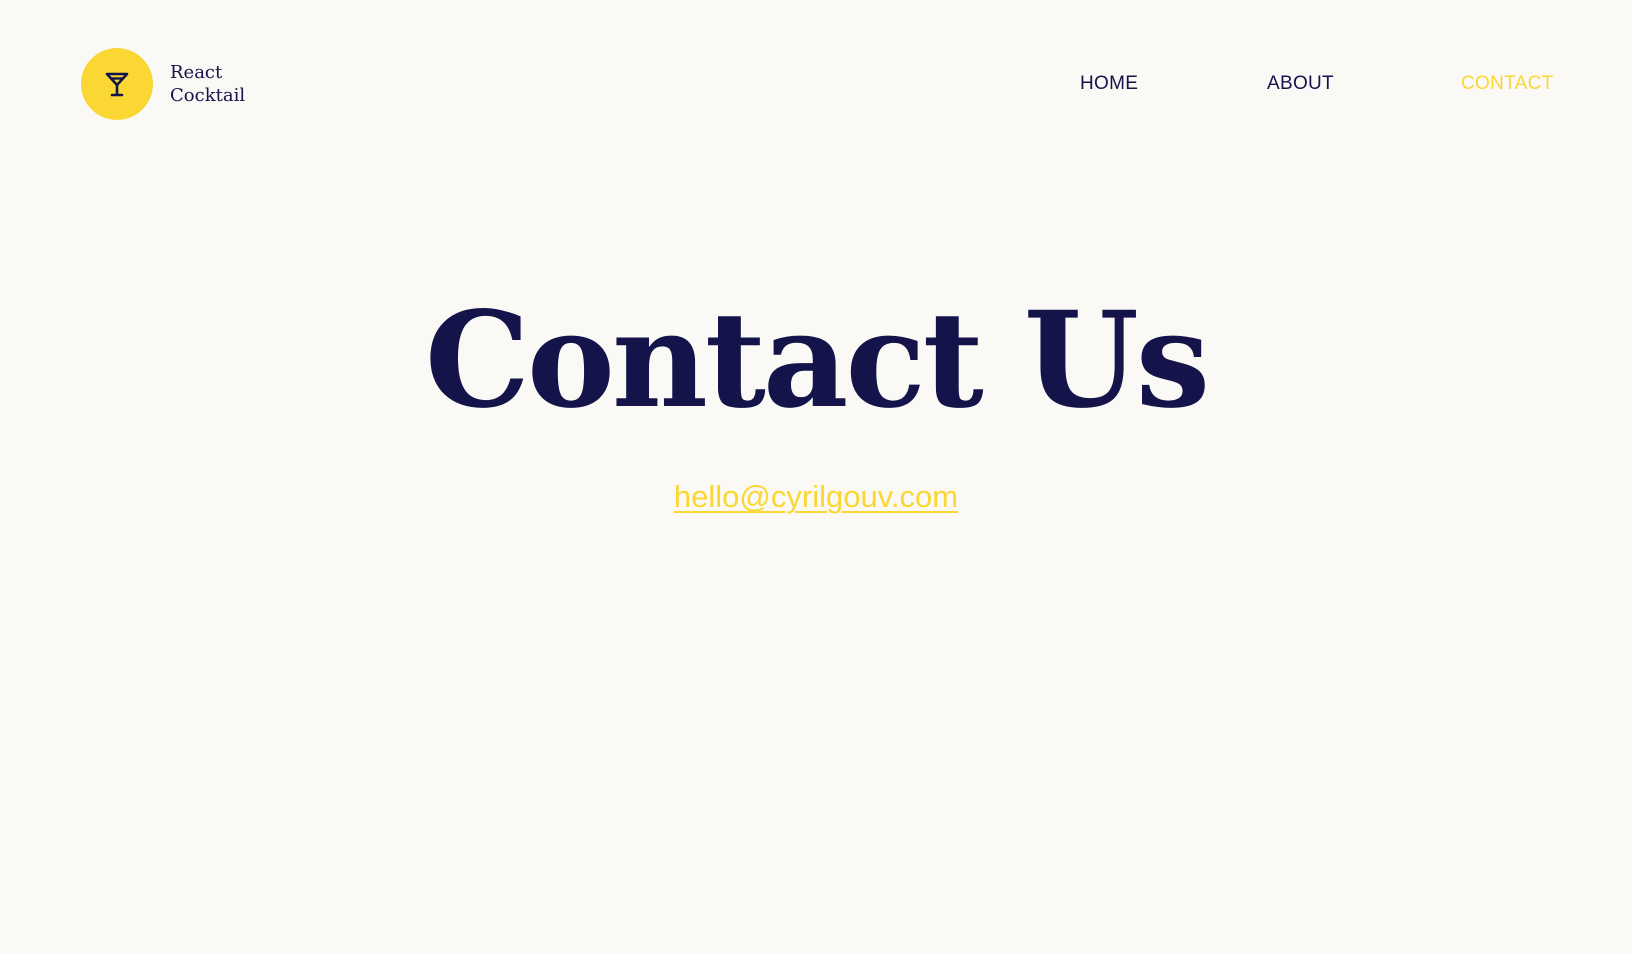  Describe the element at coordinates (816, 496) in the screenshot. I see `email-link: hello@cyrilgouv.com` at that location.